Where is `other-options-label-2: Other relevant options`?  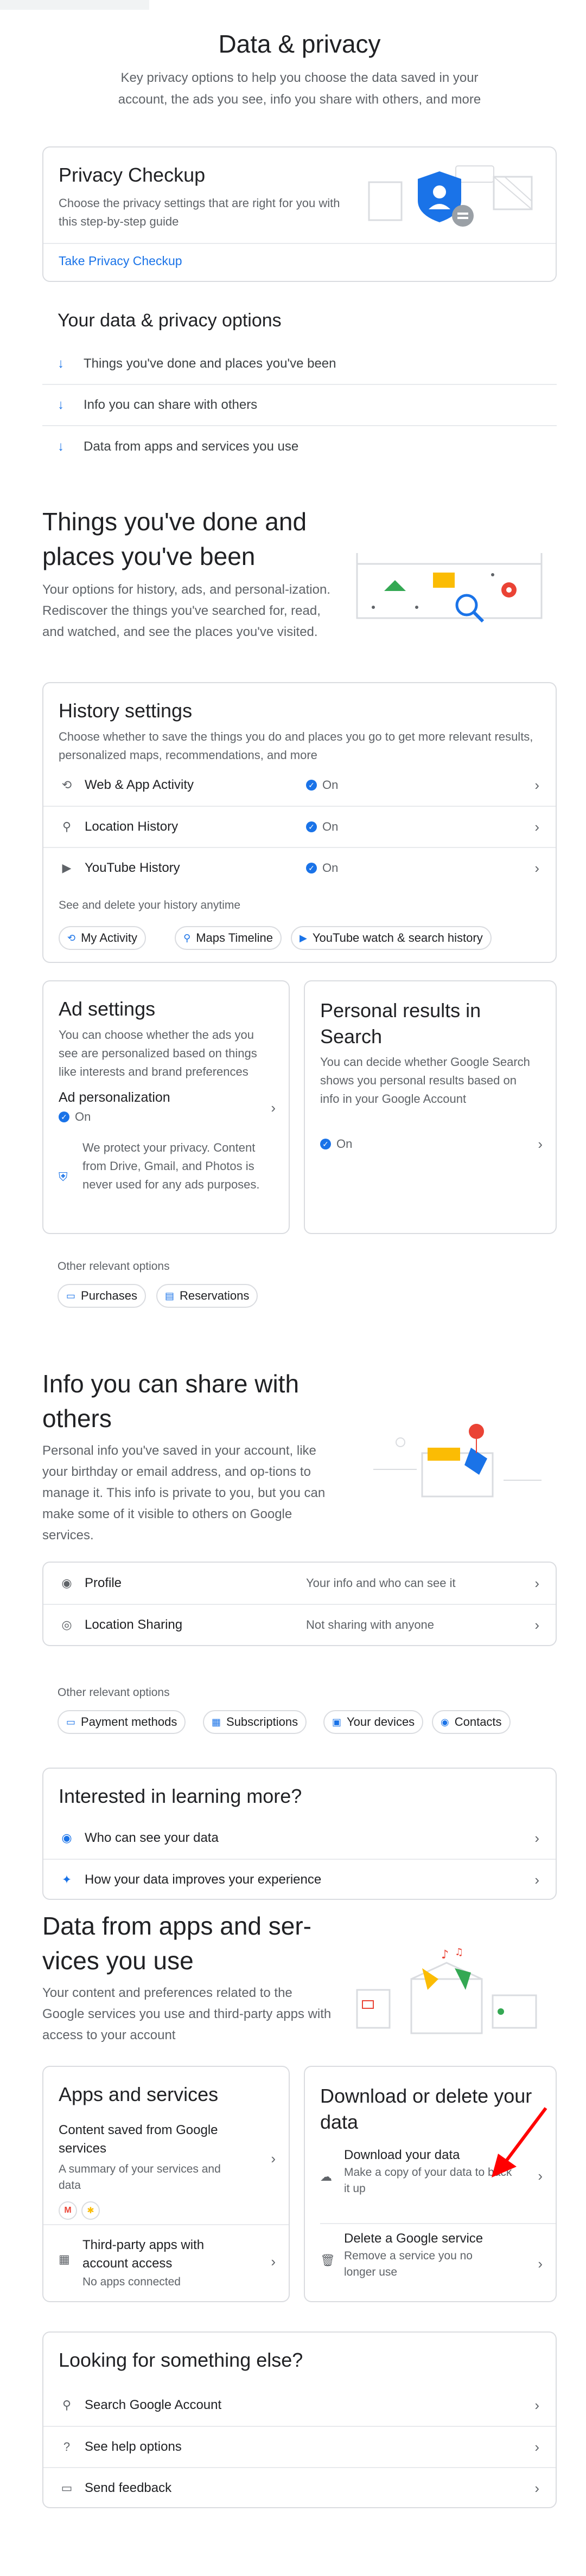
other-options-label-2: Other relevant options is located at coordinates (114, 1692).